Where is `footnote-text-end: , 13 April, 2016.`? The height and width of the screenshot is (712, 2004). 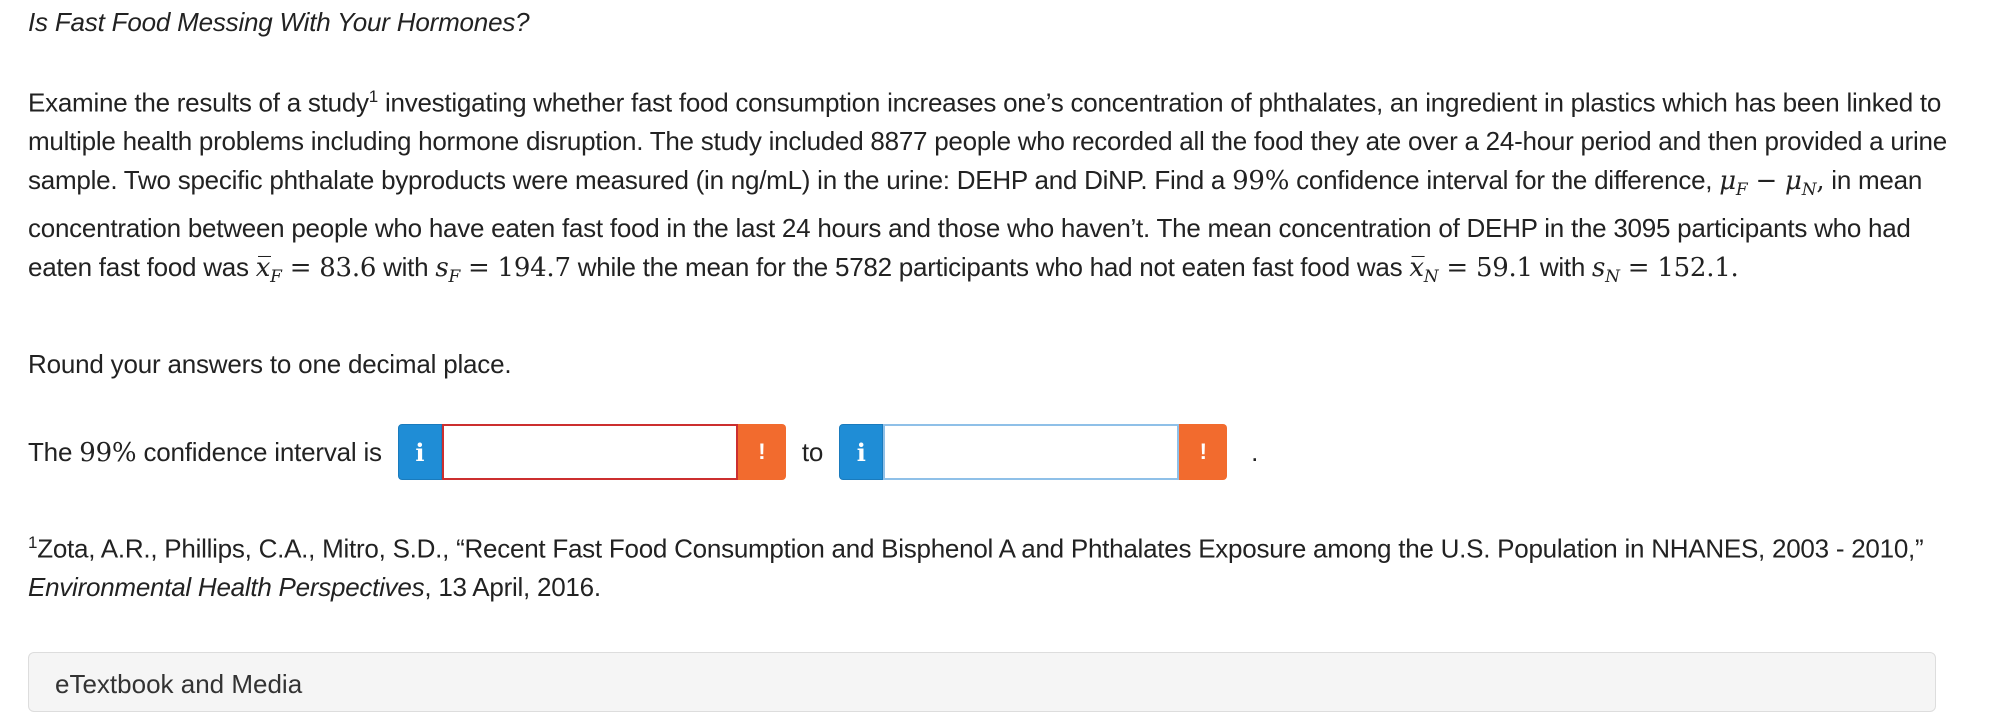 footnote-text-end: , 13 April, 2016. is located at coordinates (512, 586).